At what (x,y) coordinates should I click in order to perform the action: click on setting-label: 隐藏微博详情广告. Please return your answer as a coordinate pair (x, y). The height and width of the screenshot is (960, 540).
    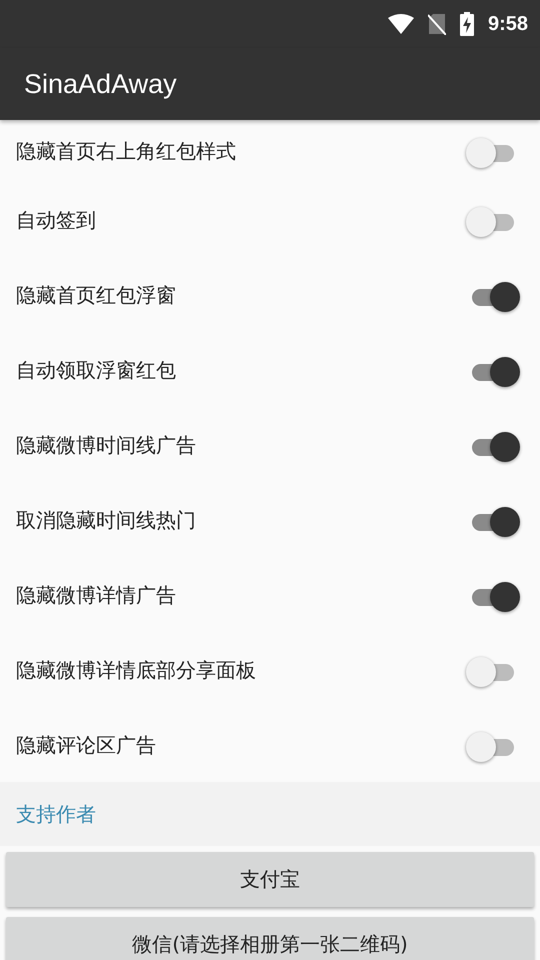
    Looking at the image, I should click on (96, 595).